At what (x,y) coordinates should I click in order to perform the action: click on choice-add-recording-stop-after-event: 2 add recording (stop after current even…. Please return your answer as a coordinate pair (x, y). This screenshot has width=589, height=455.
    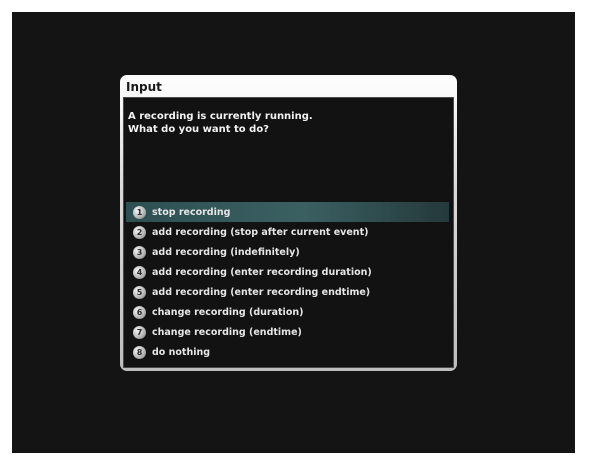
    Looking at the image, I should click on (287, 232).